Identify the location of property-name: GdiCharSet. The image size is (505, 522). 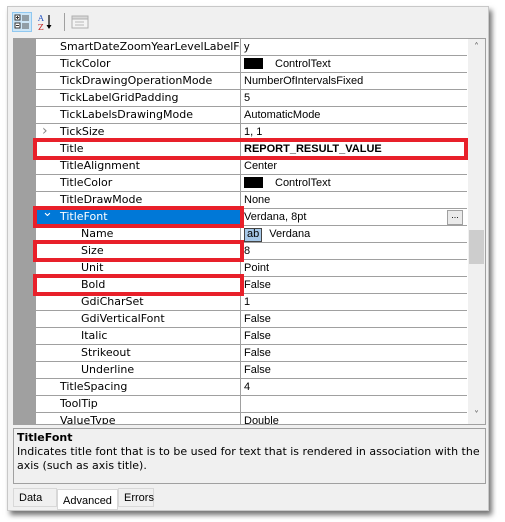
(138, 302).